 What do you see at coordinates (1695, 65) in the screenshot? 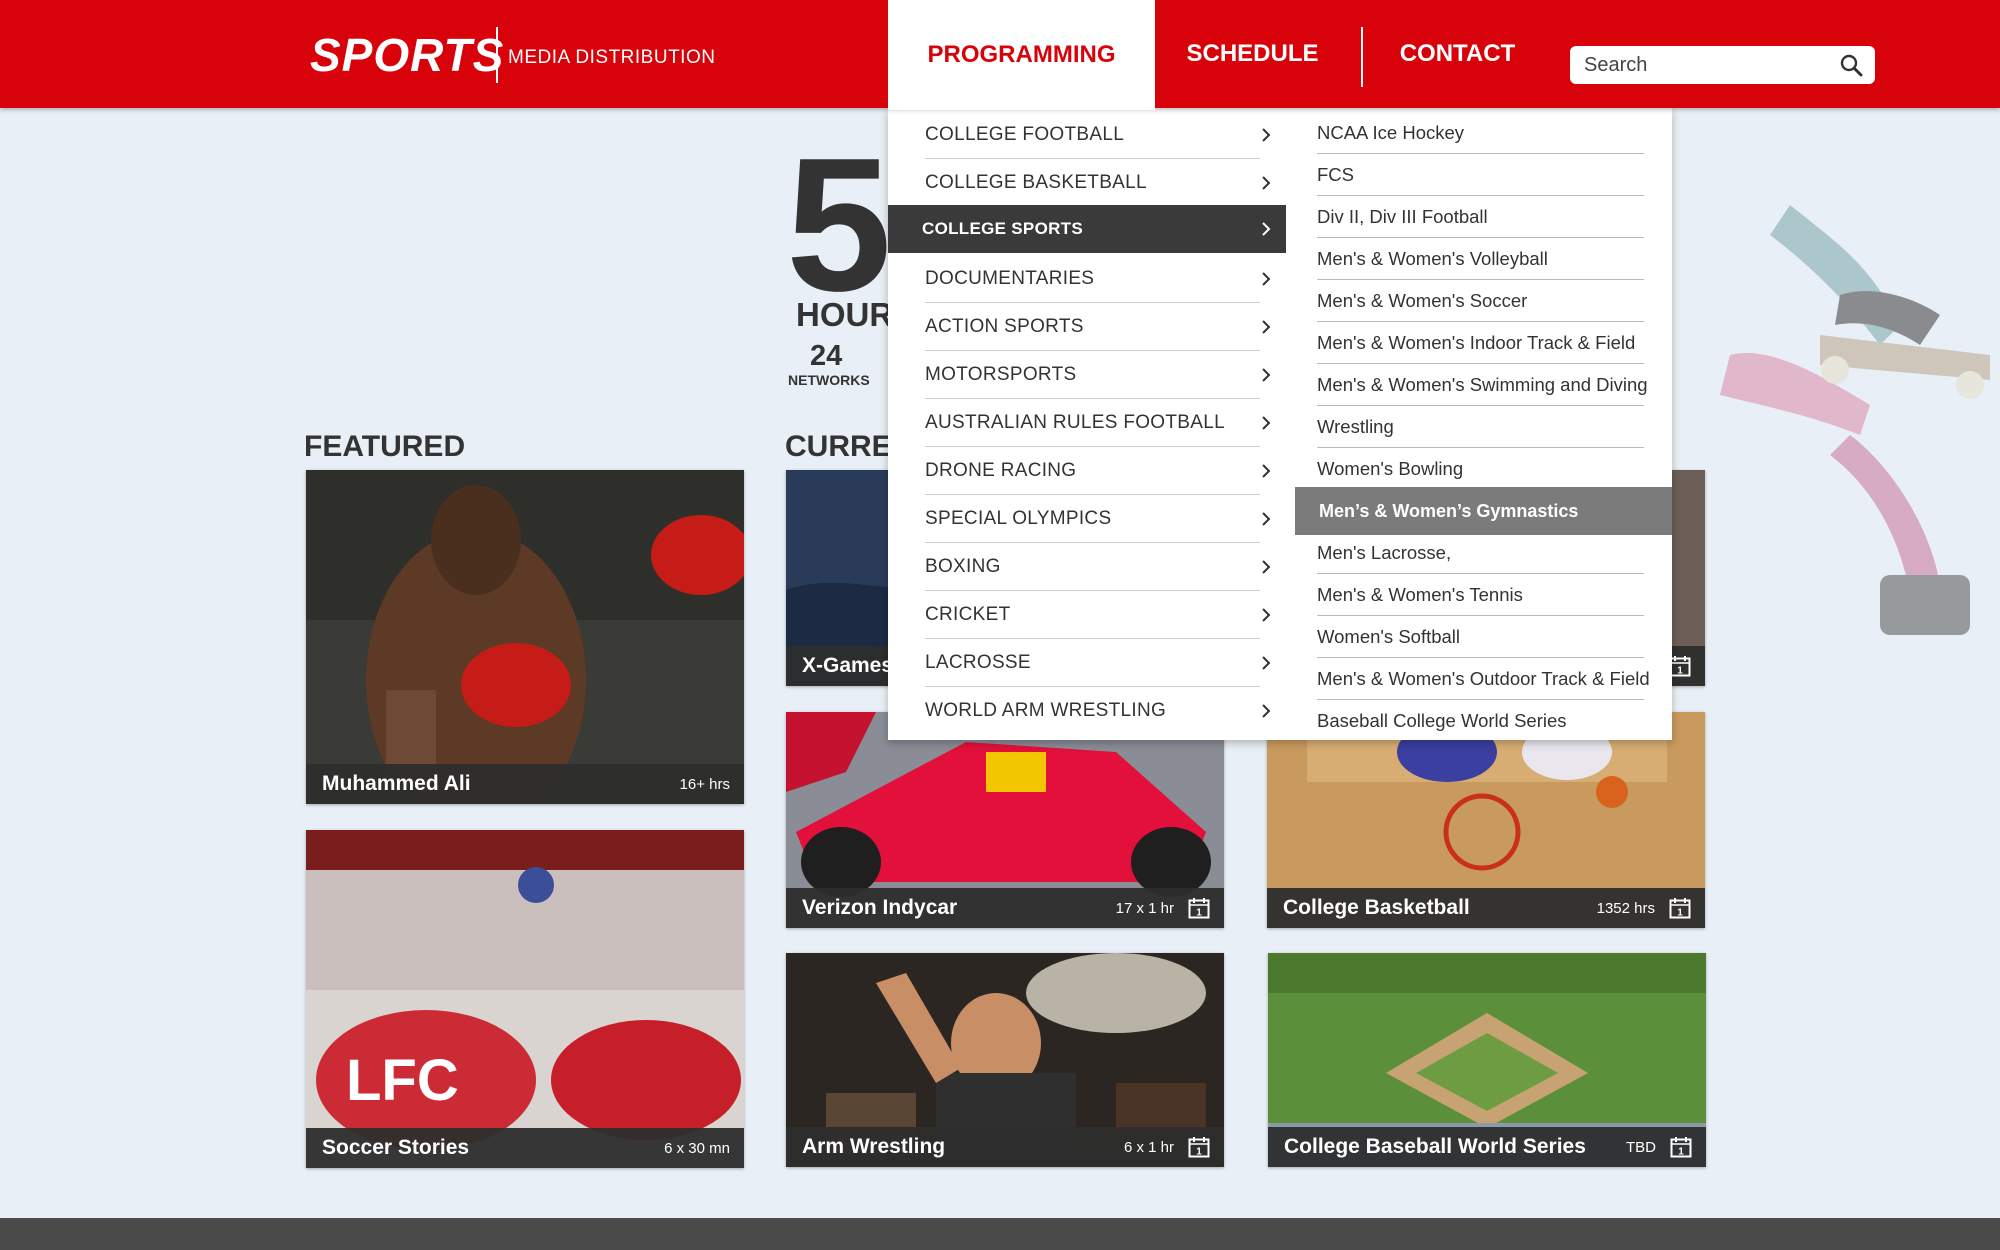
I see `search-input` at bounding box center [1695, 65].